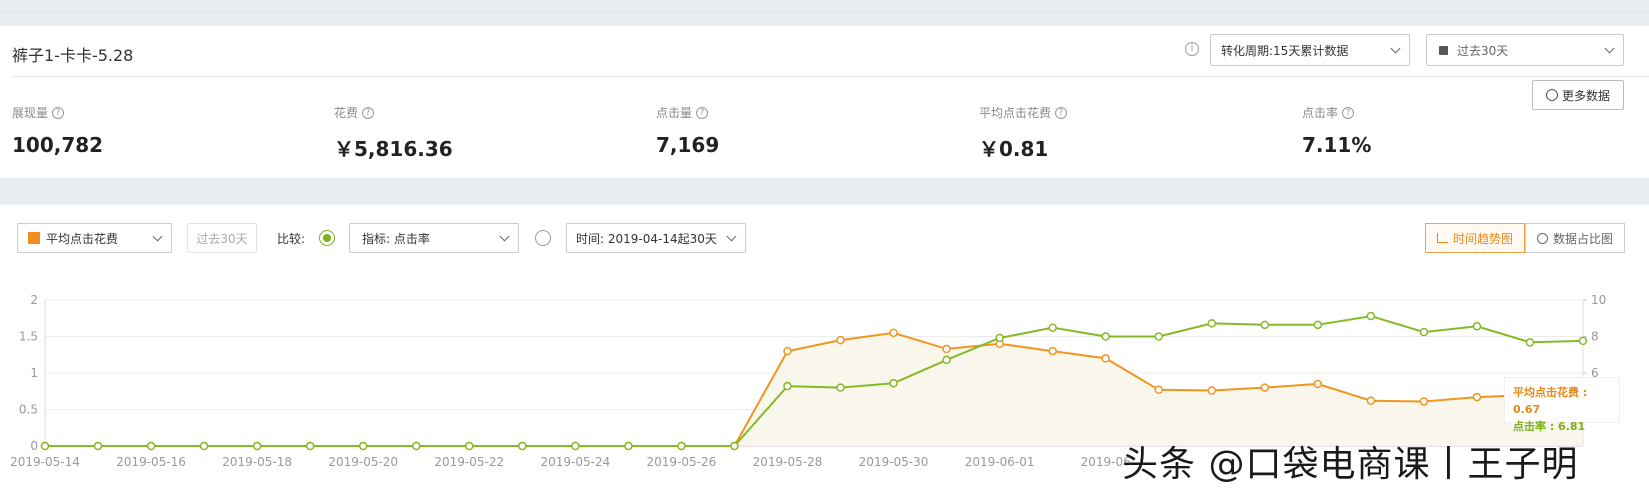 This screenshot has width=1649, height=495. What do you see at coordinates (469, 462) in the screenshot?
I see `x-tick-label: 2019-05-22` at bounding box center [469, 462].